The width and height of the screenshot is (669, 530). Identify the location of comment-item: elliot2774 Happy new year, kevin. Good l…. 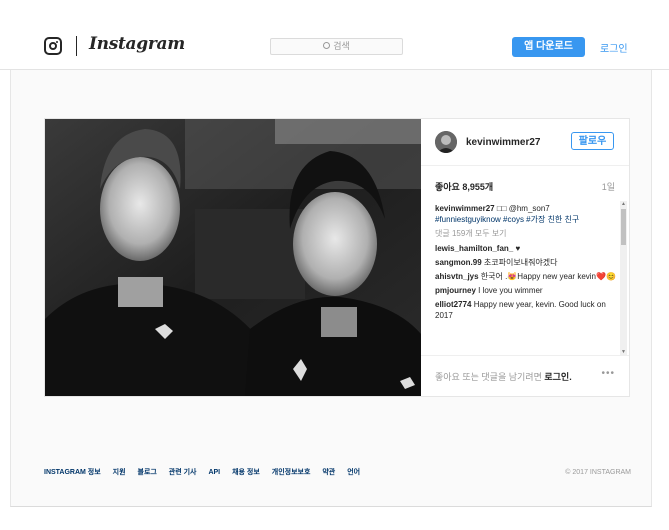
(526, 310).